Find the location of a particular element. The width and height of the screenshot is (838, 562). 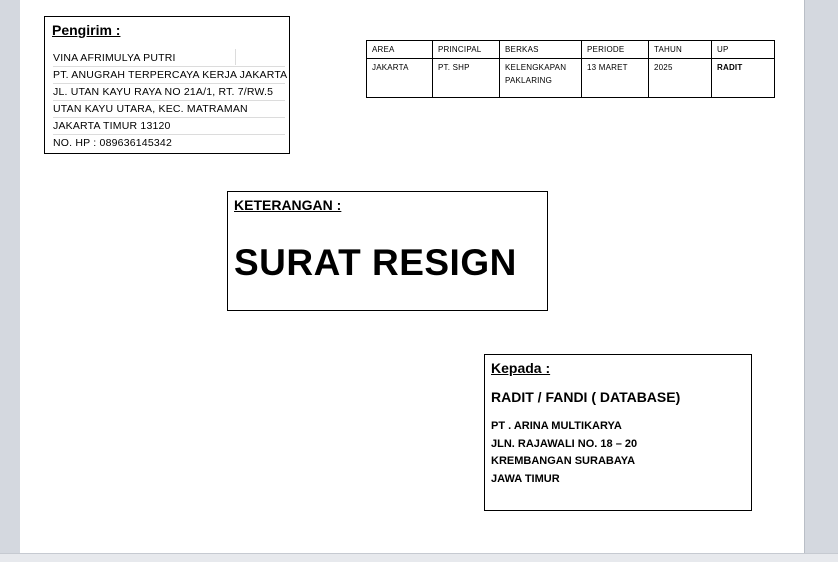

sender-city: JAKARTA TIMUR 13120 is located at coordinates (169, 126).